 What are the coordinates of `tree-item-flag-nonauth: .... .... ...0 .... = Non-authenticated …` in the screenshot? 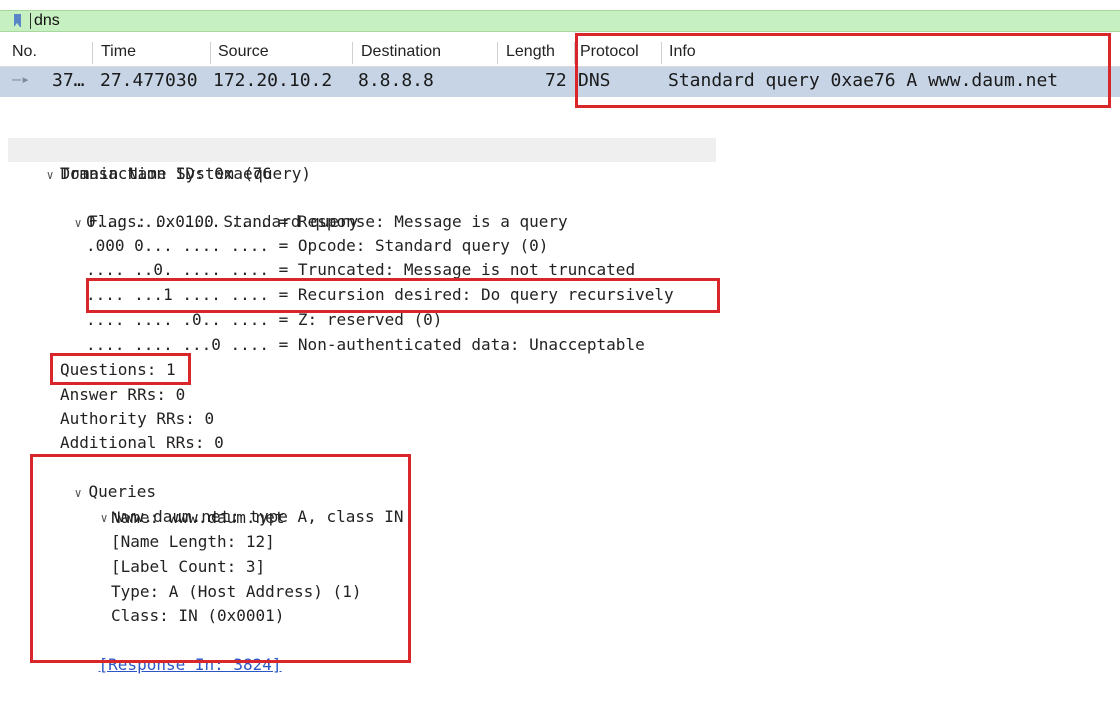 It's located at (365, 345).